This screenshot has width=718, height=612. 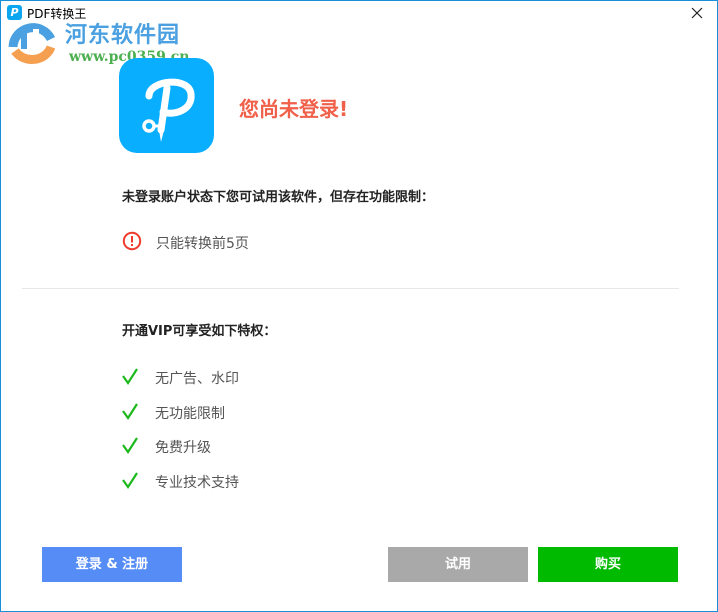 What do you see at coordinates (350, 288) in the screenshot?
I see `section-divider` at bounding box center [350, 288].